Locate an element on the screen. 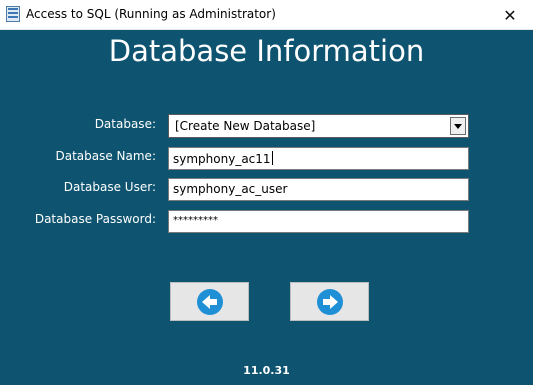 The height and width of the screenshot is (385, 533). database-label: Database: is located at coordinates (125, 124).